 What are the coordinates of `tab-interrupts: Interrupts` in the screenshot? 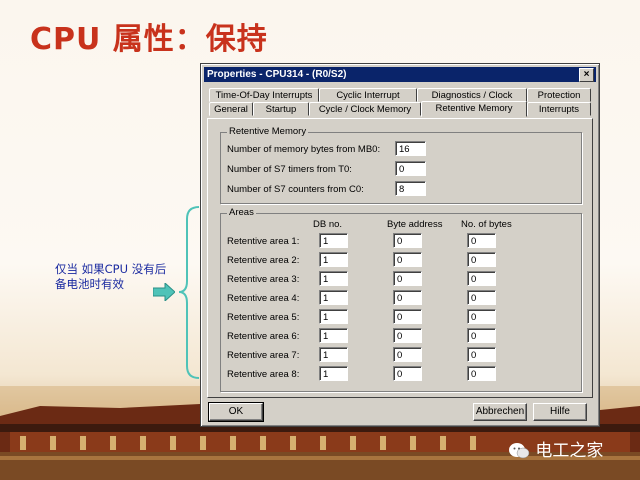 It's located at (559, 109).